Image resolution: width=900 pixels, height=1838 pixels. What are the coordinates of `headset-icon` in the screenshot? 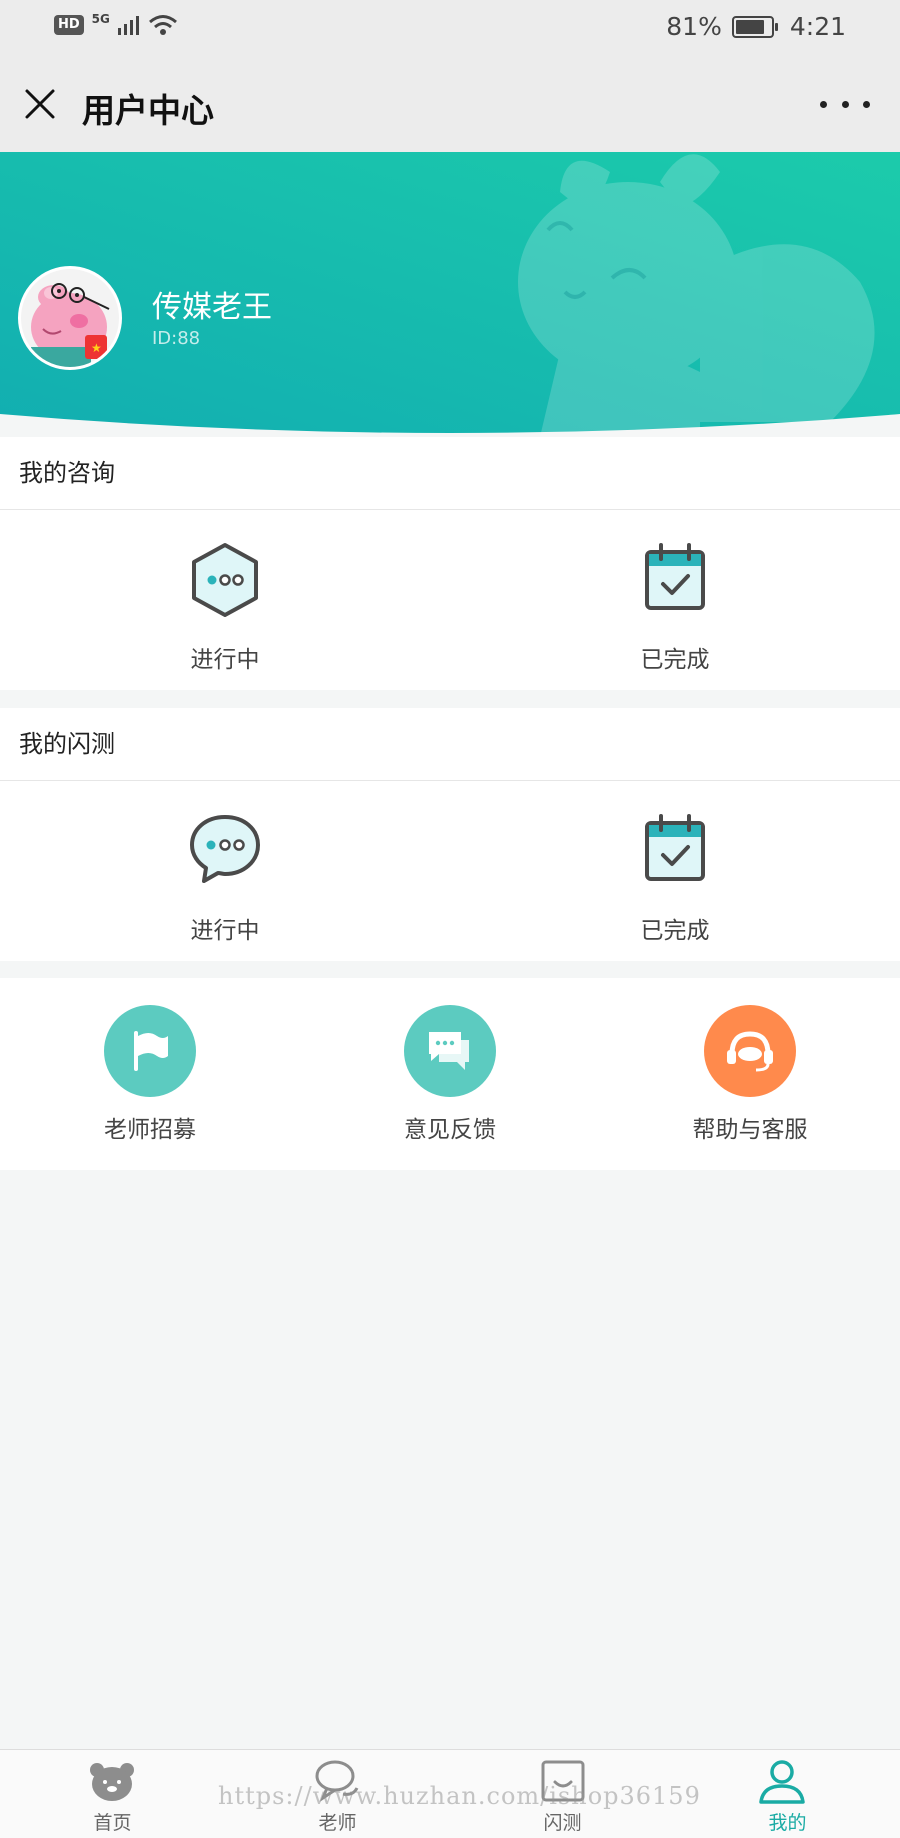 It's located at (750, 1051).